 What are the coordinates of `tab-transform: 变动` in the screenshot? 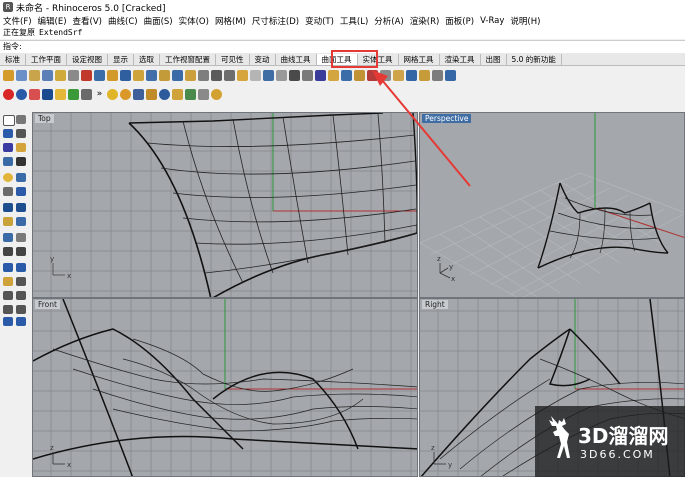 It's located at (263, 59).